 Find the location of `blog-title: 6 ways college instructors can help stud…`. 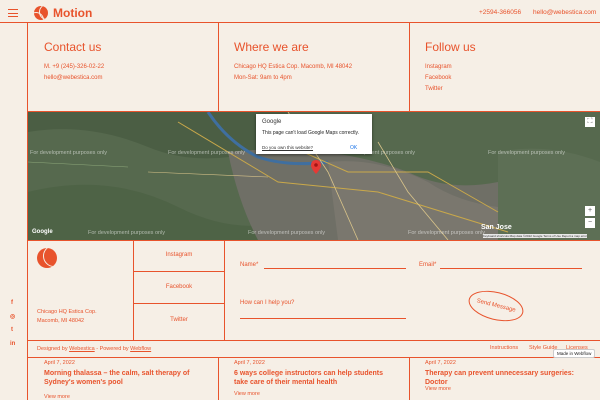

blog-title: 6 ways college instructors can help stud… is located at coordinates (314, 378).